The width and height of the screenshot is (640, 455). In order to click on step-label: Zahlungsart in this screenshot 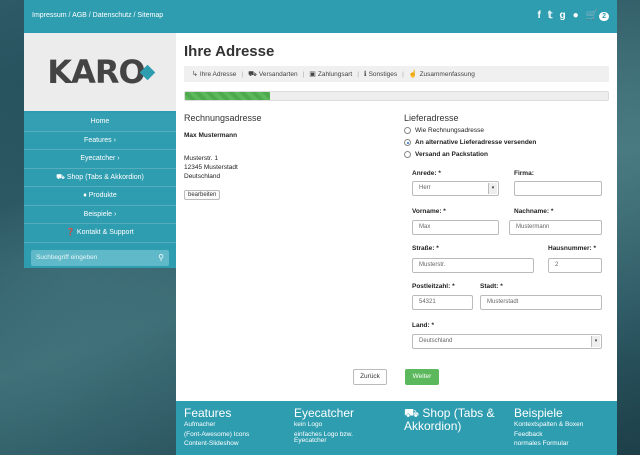, I will do `click(335, 74)`.